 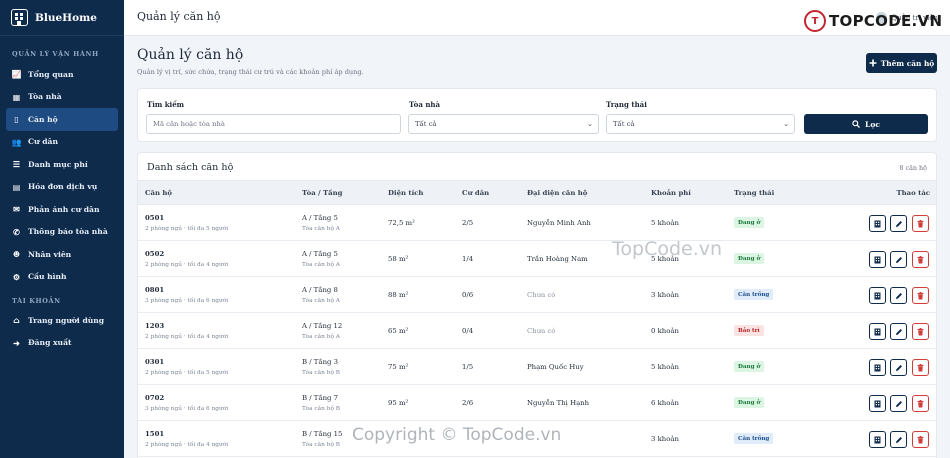 What do you see at coordinates (155, 326) in the screenshot?
I see `apartment-code: 1203` at bounding box center [155, 326].